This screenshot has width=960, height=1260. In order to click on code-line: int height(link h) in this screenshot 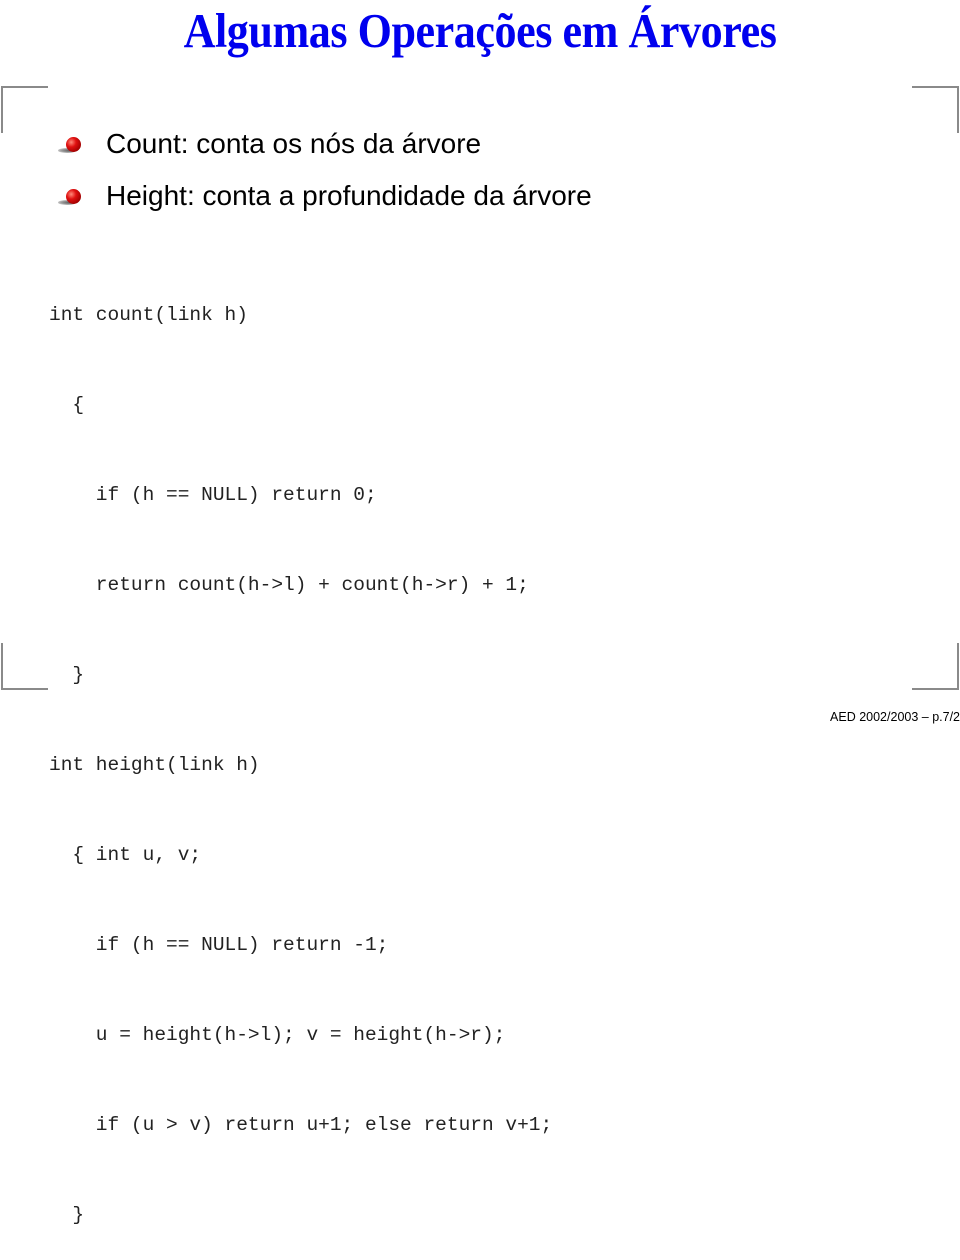, I will do `click(154, 765)`.